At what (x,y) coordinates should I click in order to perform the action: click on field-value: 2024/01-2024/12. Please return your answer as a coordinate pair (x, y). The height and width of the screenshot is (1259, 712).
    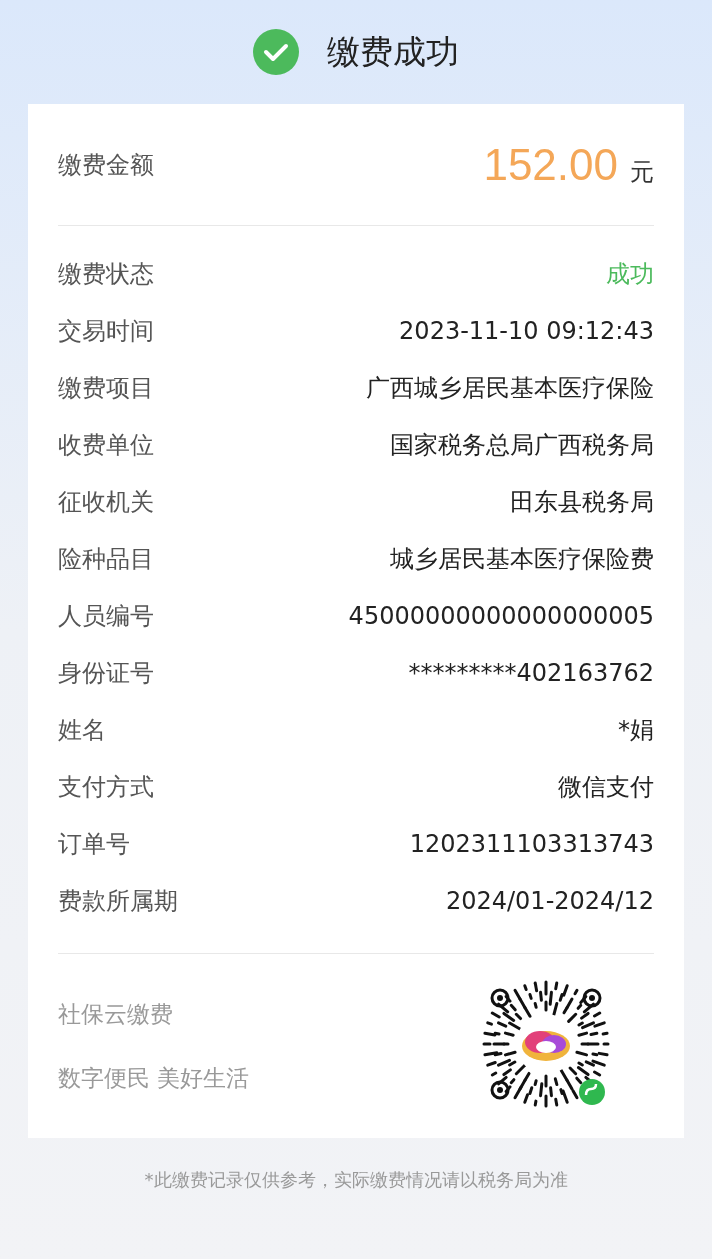
    Looking at the image, I should click on (549, 901).